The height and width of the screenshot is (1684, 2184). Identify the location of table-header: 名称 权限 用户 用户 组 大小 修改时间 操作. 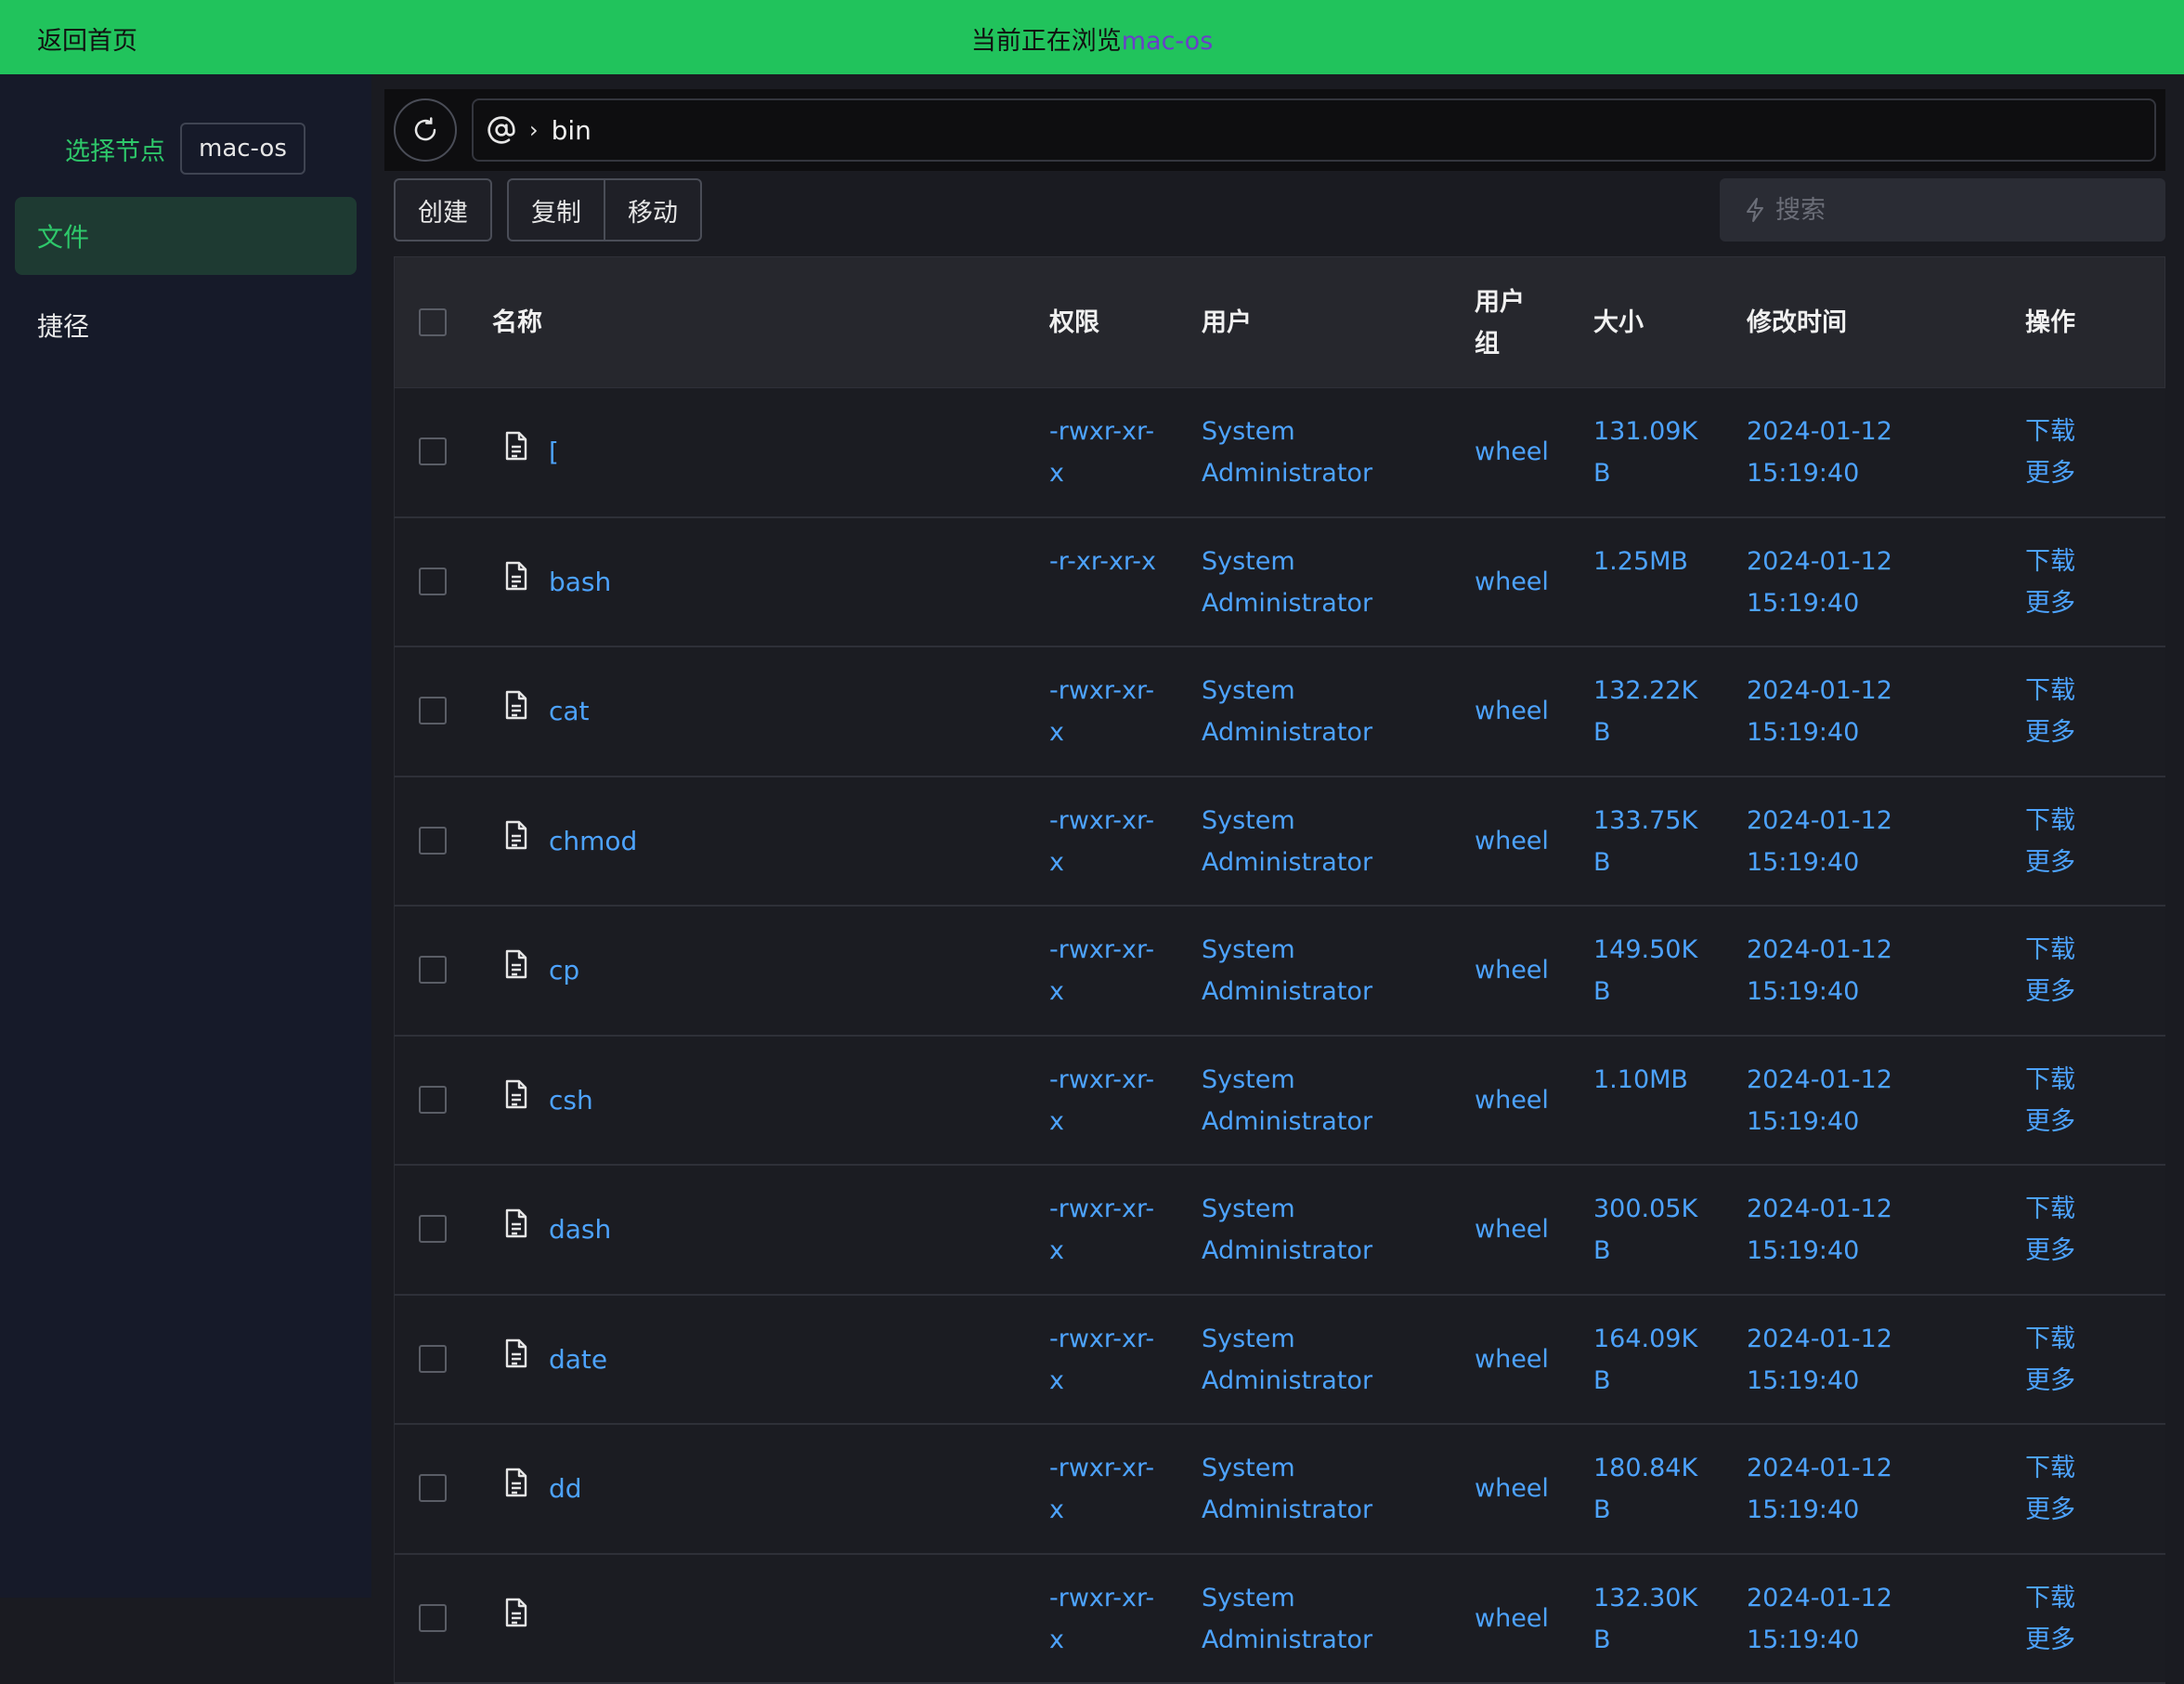
(1279, 322).